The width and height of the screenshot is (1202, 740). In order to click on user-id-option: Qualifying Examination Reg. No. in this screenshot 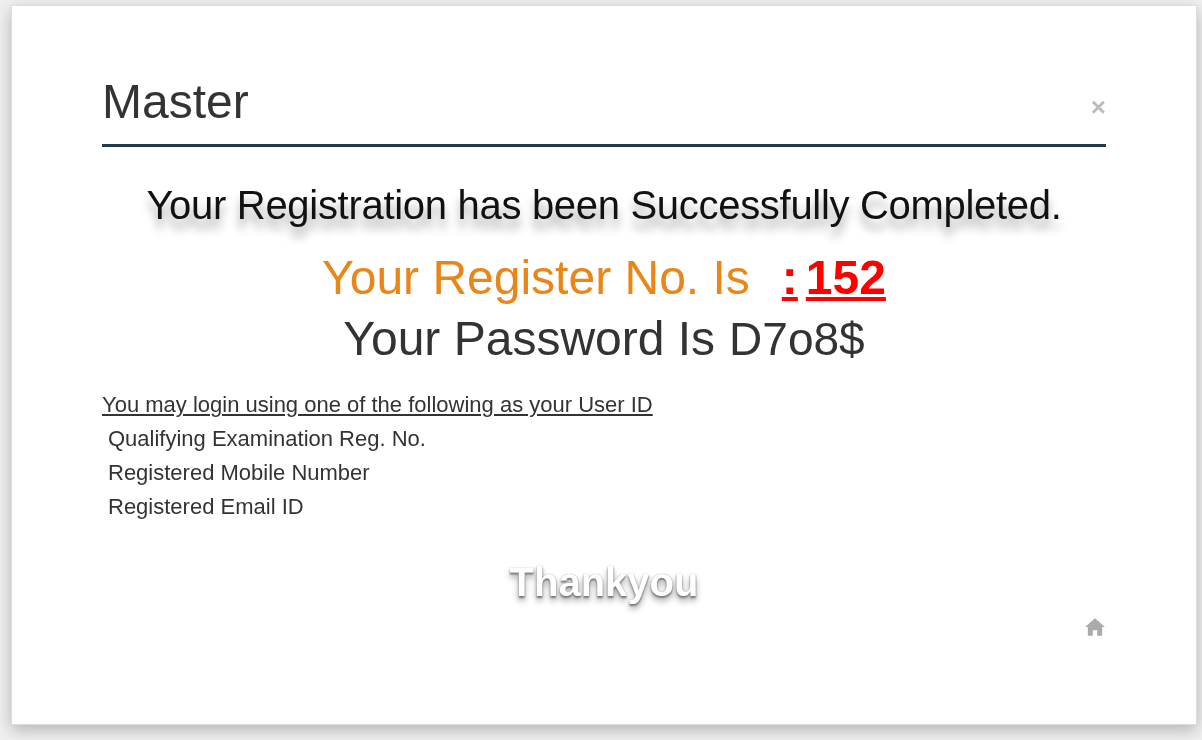, I will do `click(267, 439)`.